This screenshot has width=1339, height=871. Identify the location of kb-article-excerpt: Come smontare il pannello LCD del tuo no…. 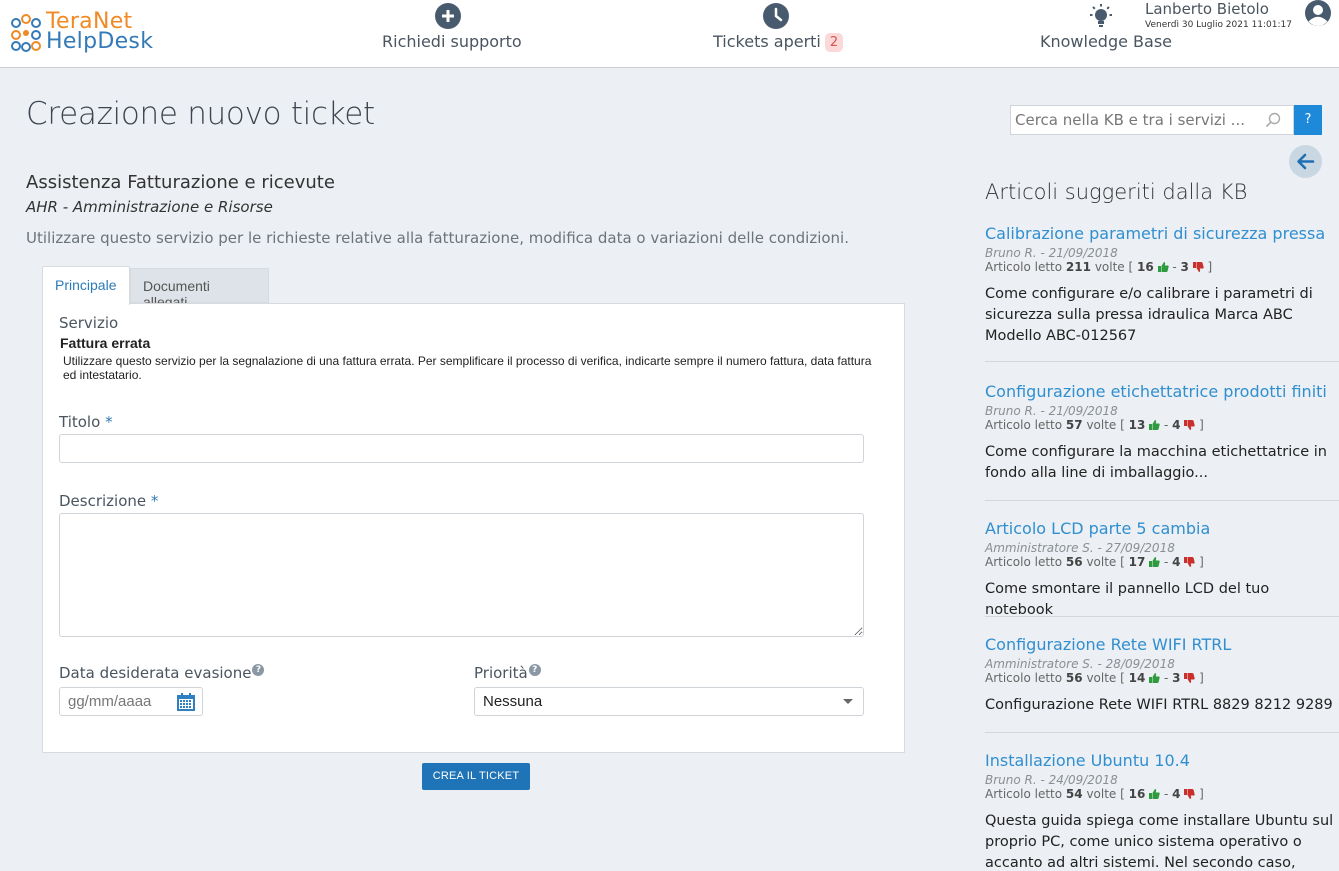
(1127, 599).